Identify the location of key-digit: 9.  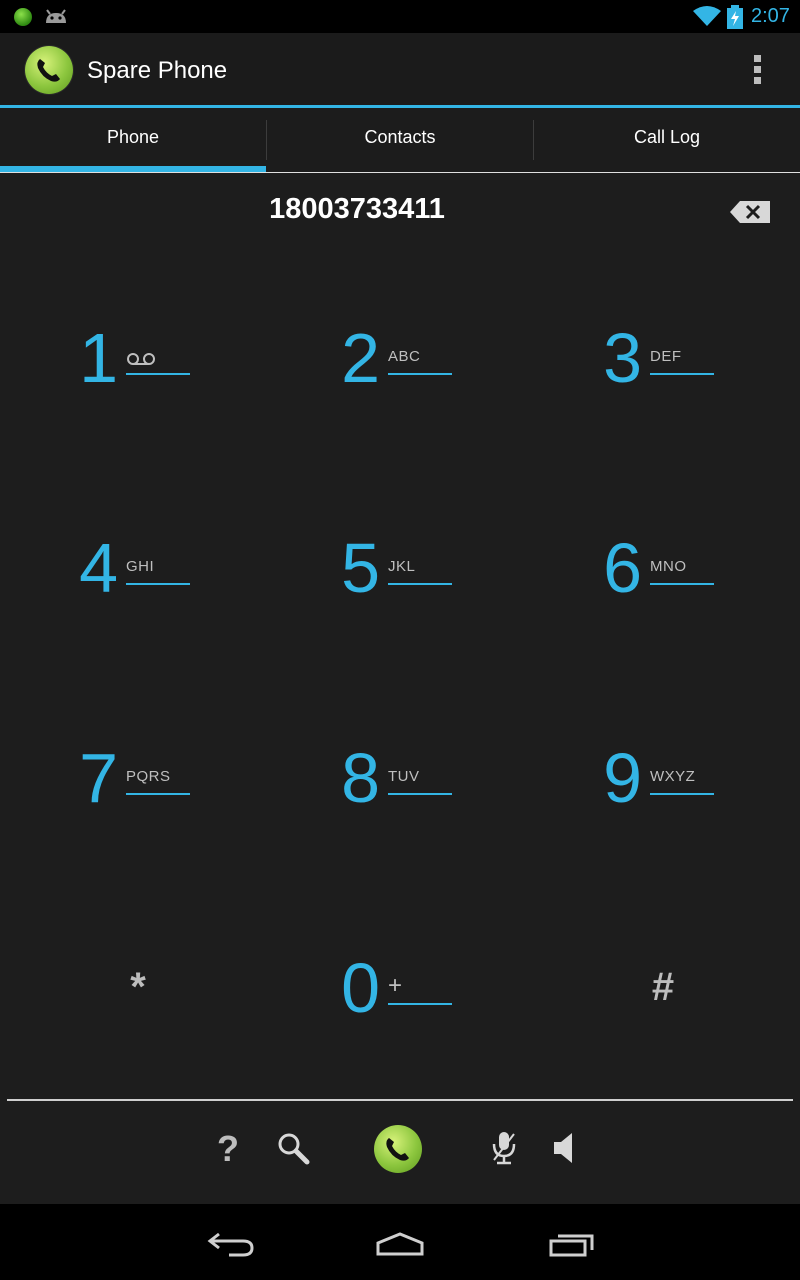
(622, 778).